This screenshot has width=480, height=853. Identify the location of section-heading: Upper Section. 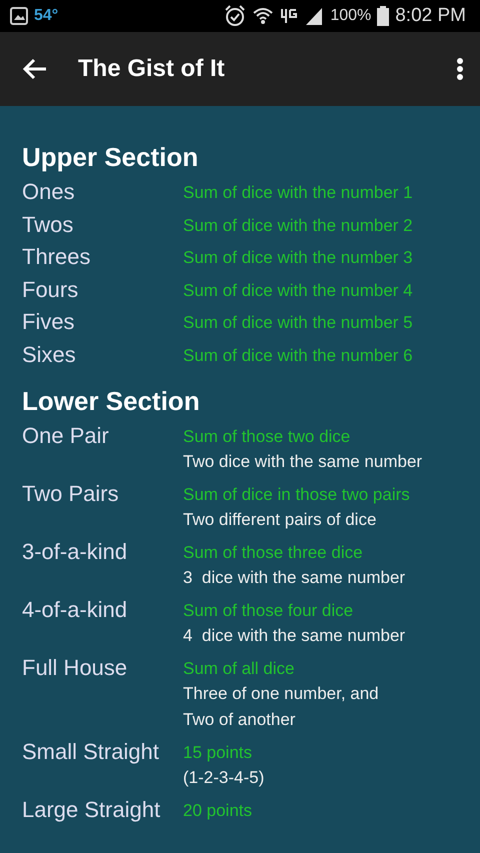
(111, 157).